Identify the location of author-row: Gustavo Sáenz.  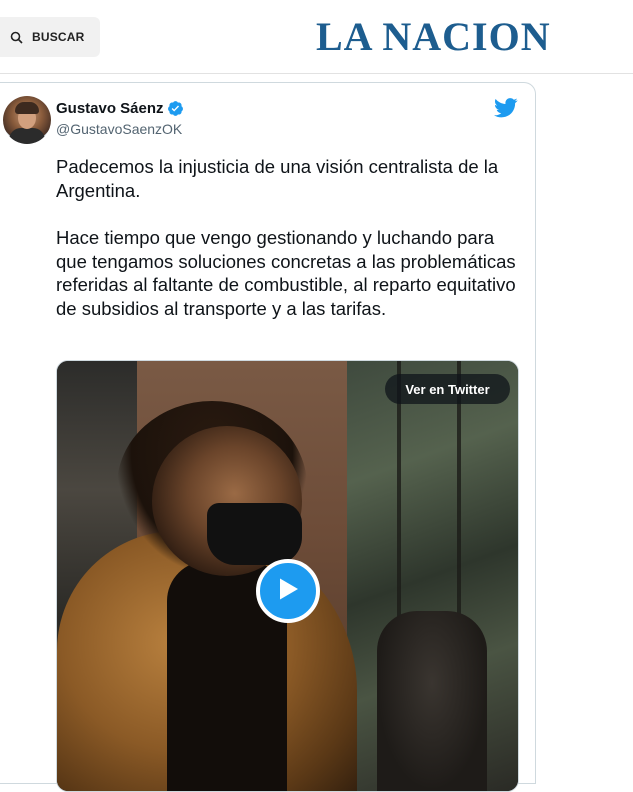
(120, 108).